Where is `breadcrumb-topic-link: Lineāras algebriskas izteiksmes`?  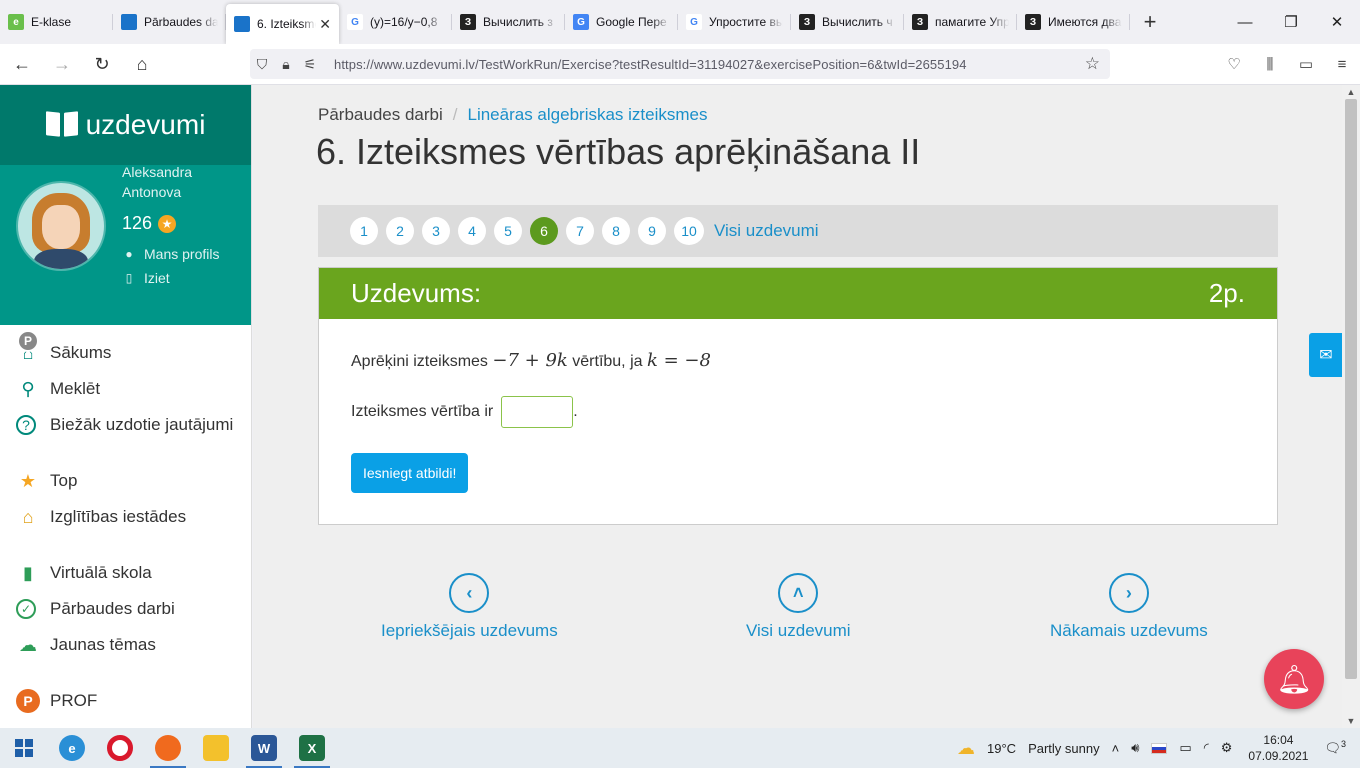
breadcrumb-topic-link: Lineāras algebriskas izteiksmes is located at coordinates (588, 114).